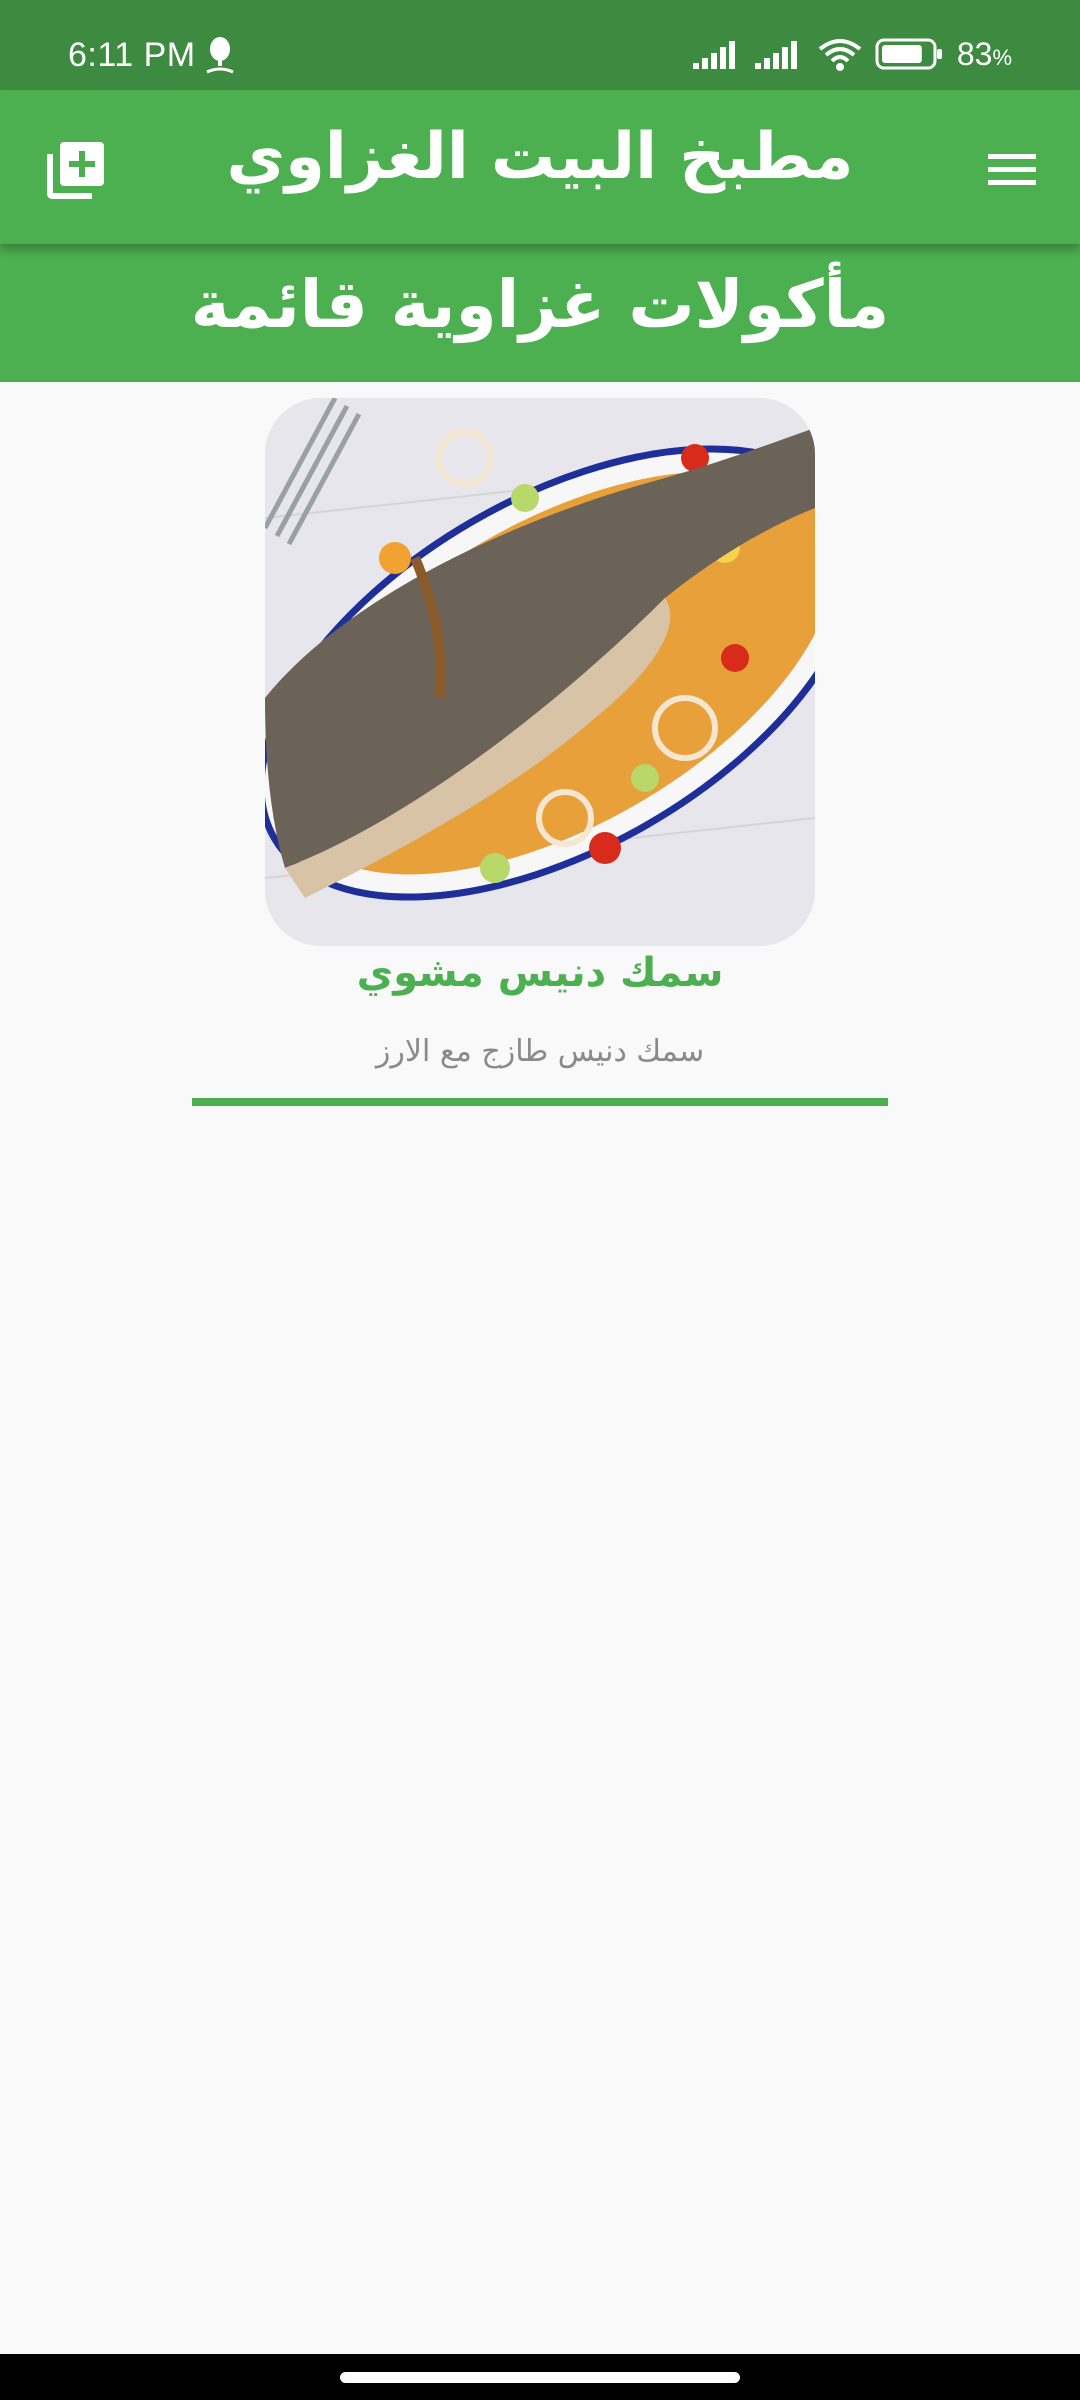 Image resolution: width=1080 pixels, height=2400 pixels. What do you see at coordinates (540, 1102) in the screenshot?
I see `recipe-divider` at bounding box center [540, 1102].